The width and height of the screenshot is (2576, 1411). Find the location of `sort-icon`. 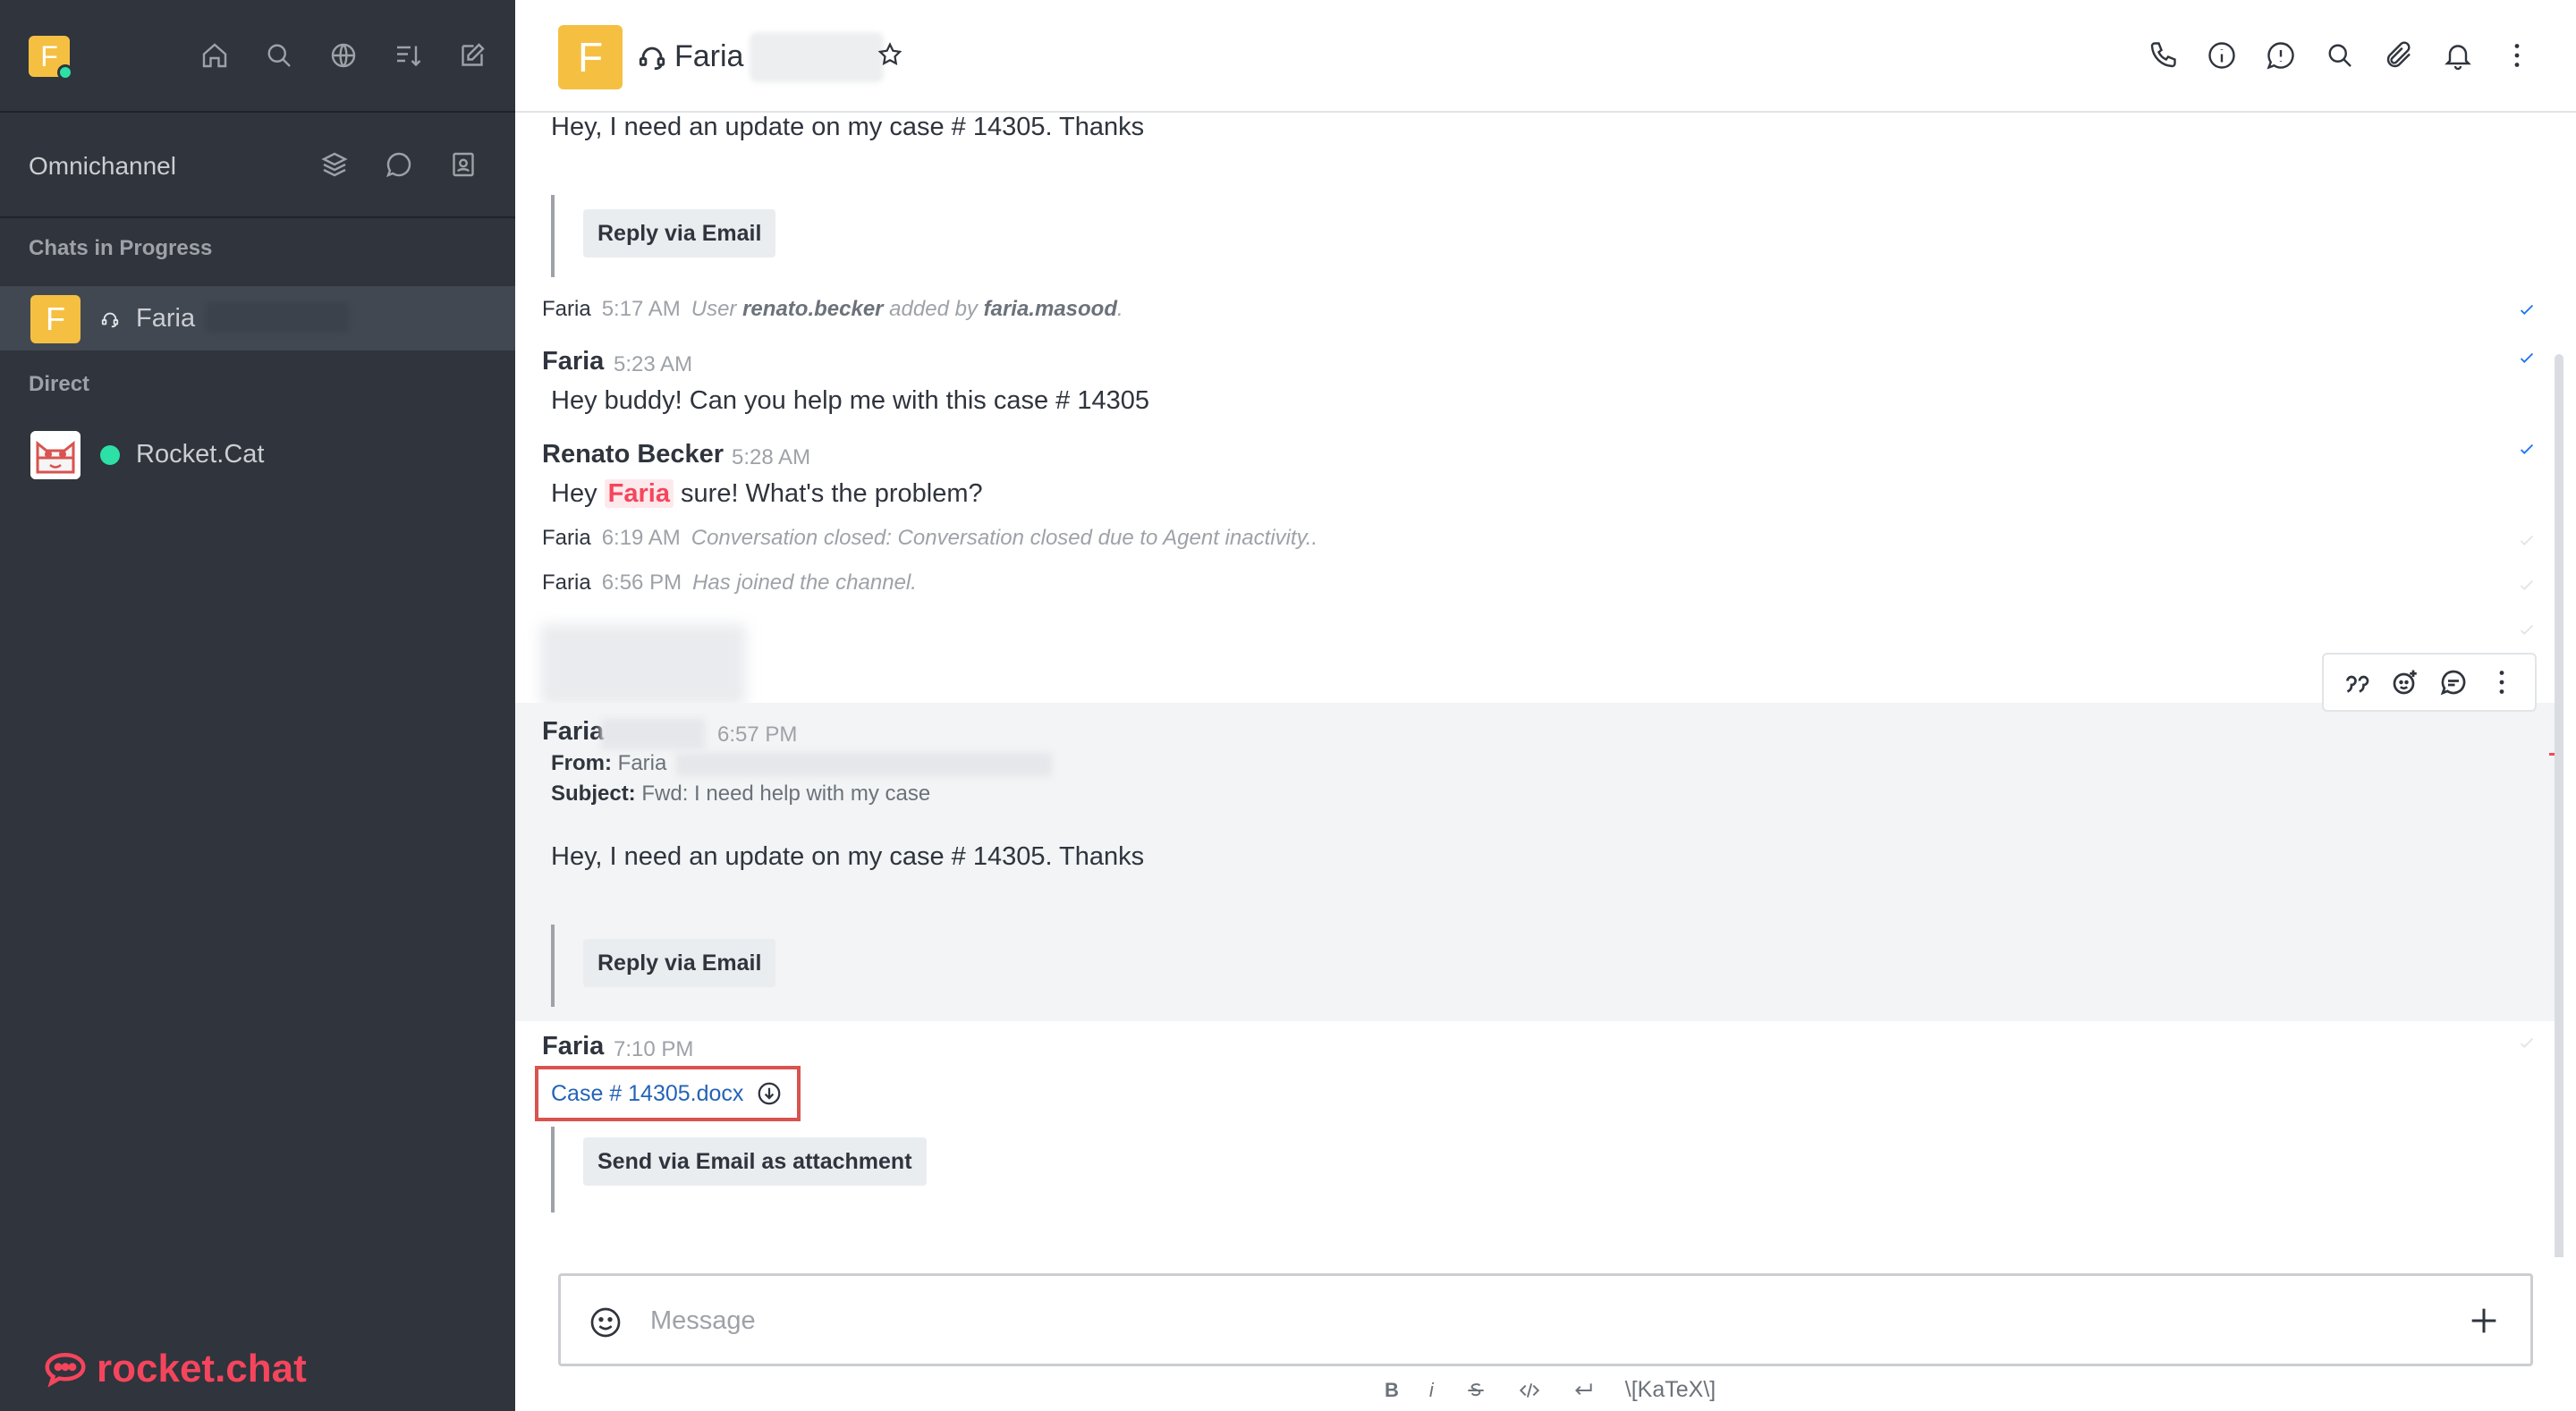

sort-icon is located at coordinates (408, 55).